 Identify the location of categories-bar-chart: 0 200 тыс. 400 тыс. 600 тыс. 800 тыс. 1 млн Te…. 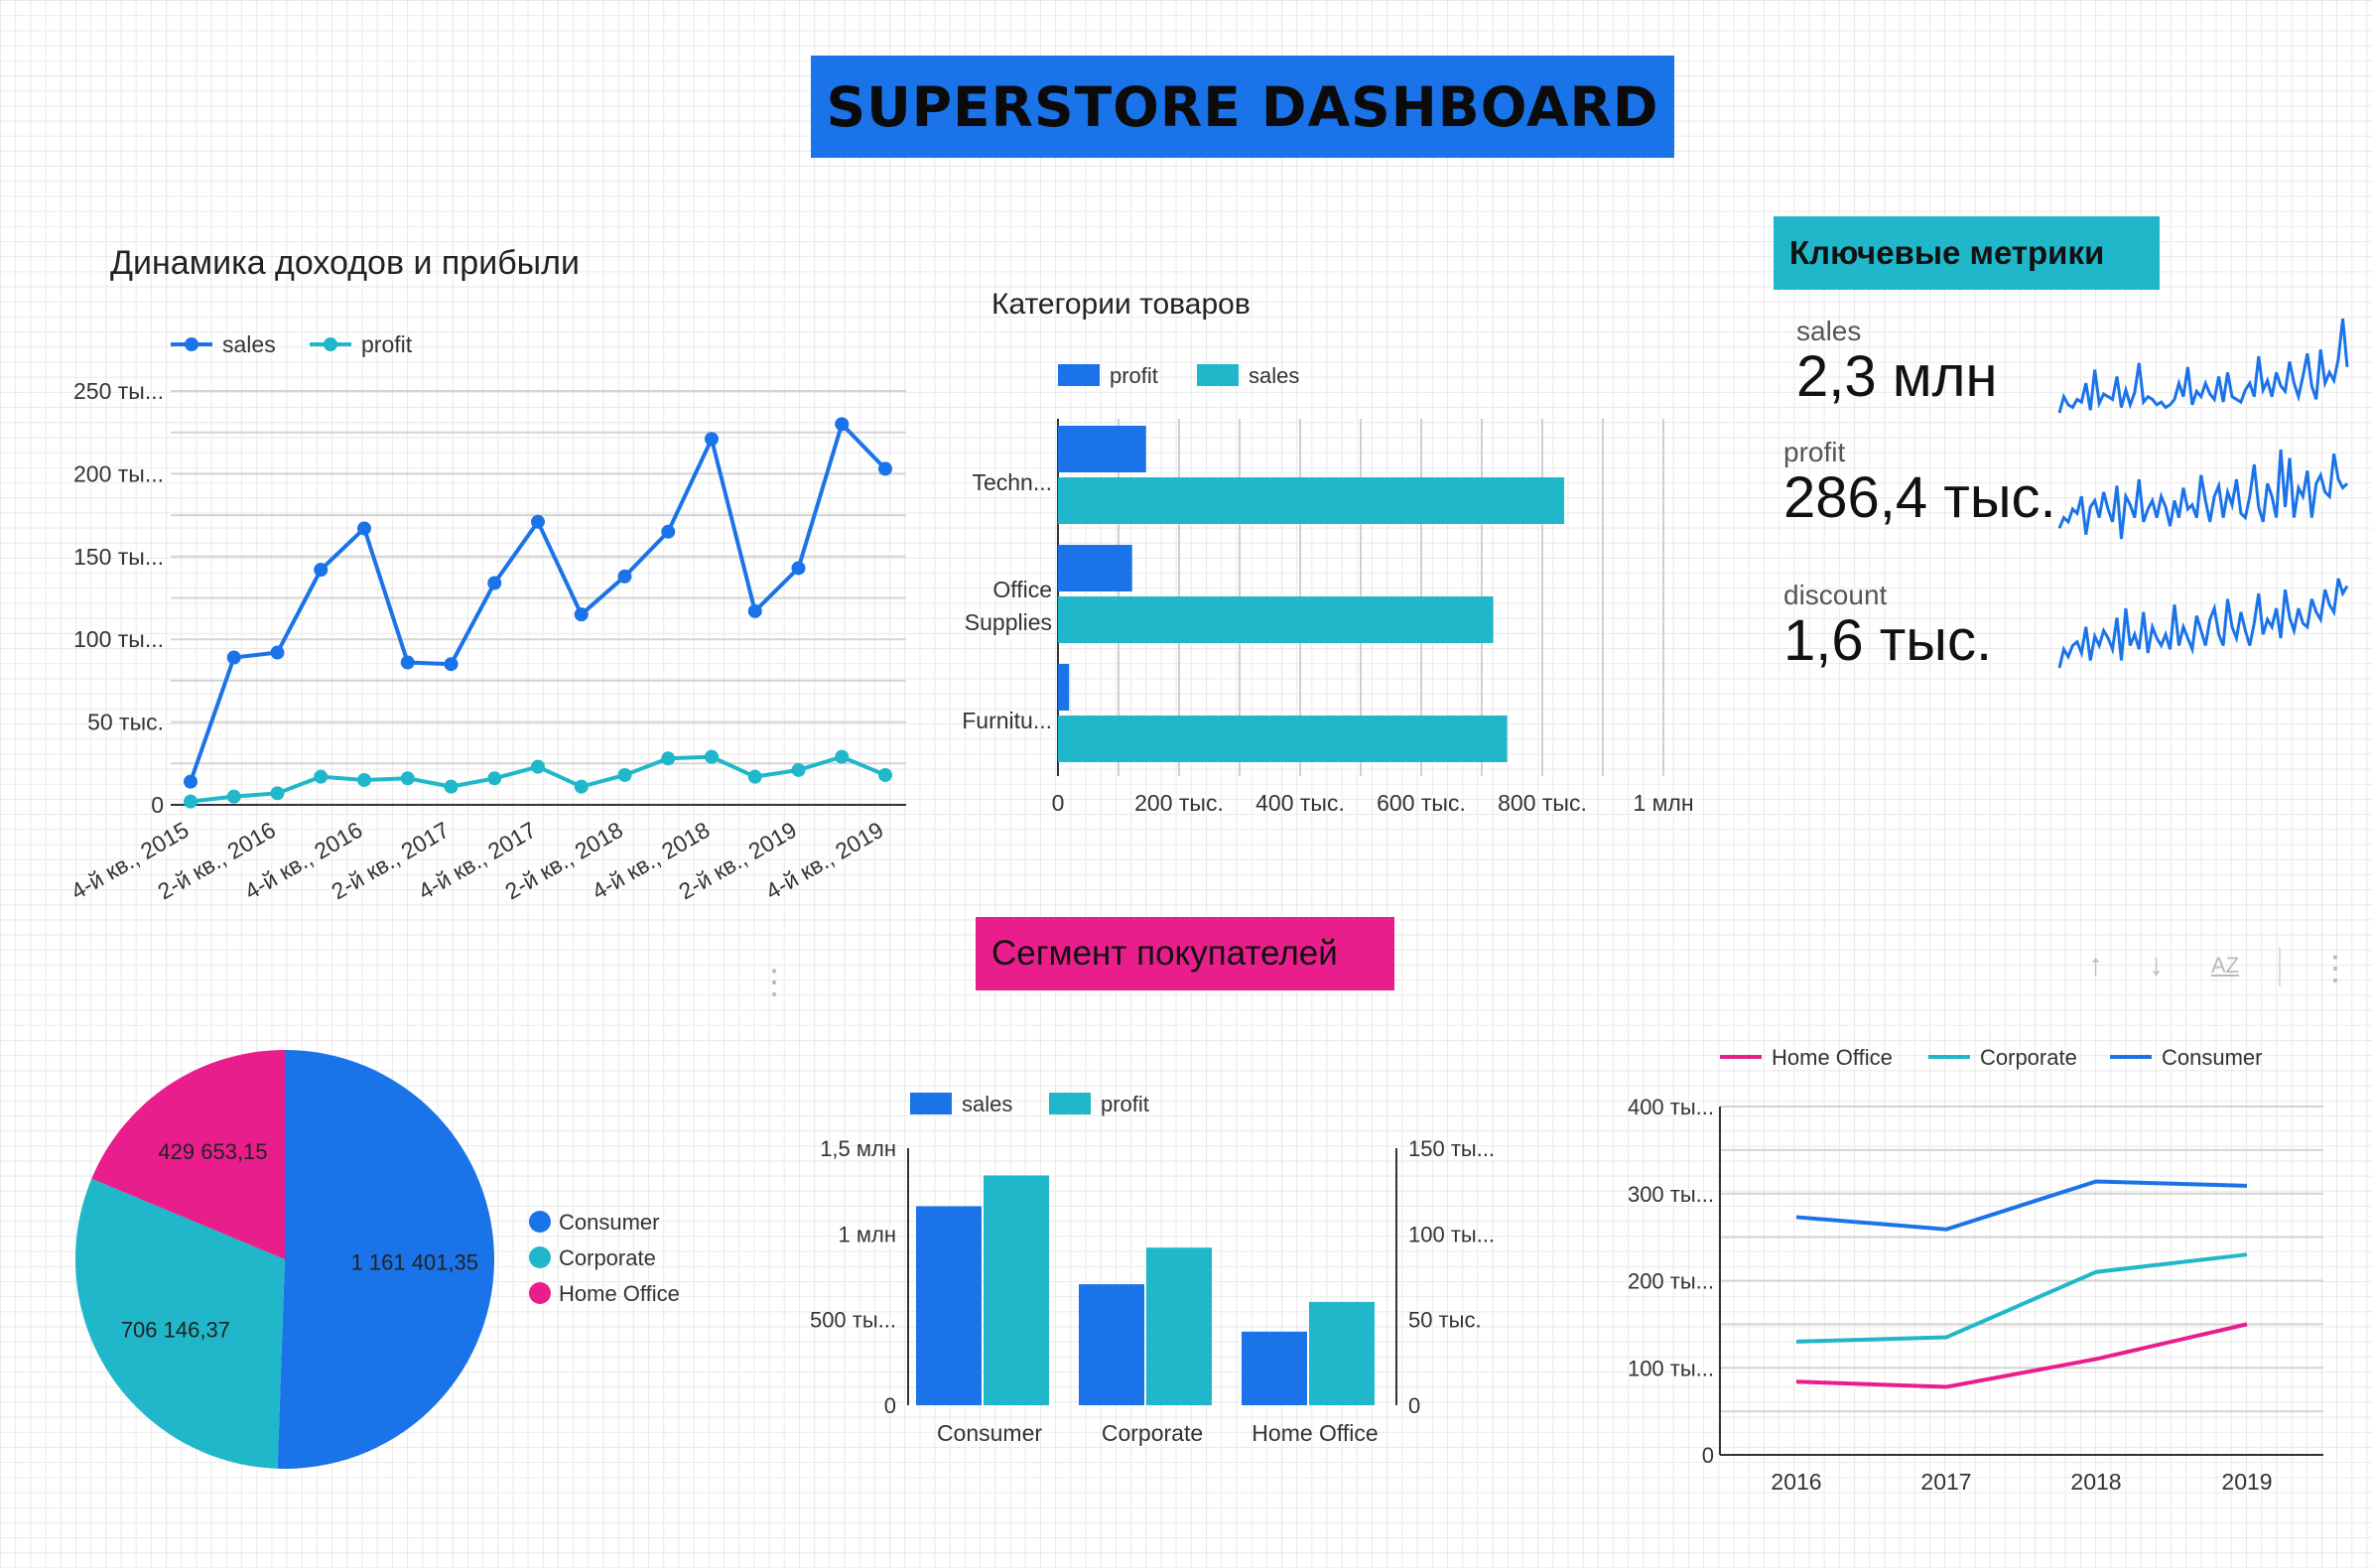
(1327, 589).